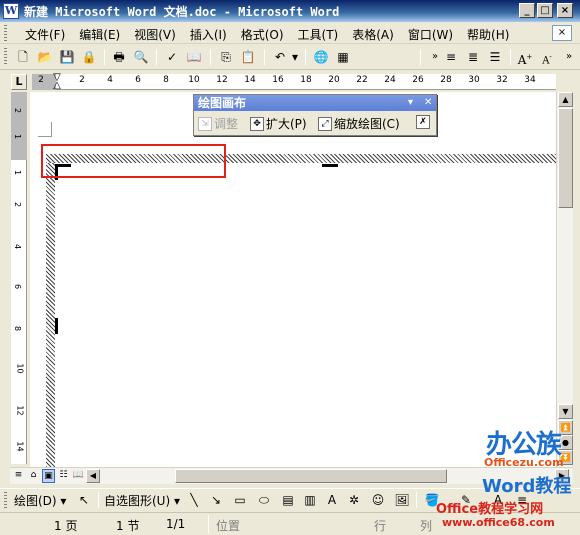 This screenshot has width=580, height=535. Describe the element at coordinates (93, 476) in the screenshot. I see `scroll-left-button: ◀` at that location.